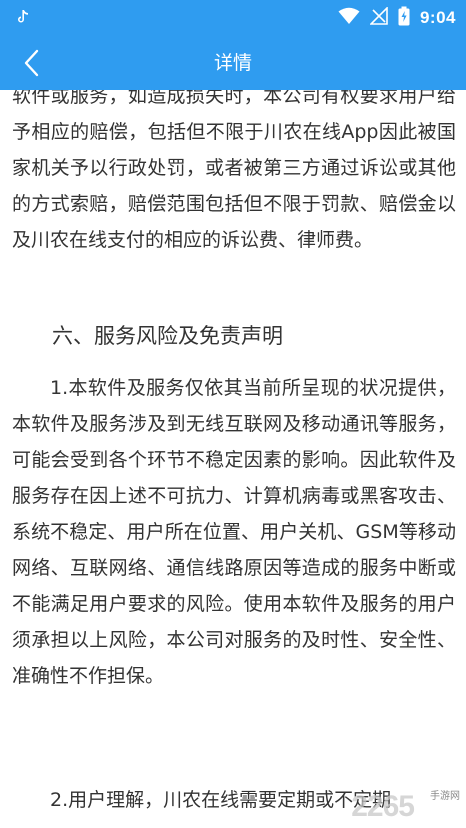 Image resolution: width=466 pixels, height=828 pixels. I want to click on status-time: 9:04, so click(437, 17).